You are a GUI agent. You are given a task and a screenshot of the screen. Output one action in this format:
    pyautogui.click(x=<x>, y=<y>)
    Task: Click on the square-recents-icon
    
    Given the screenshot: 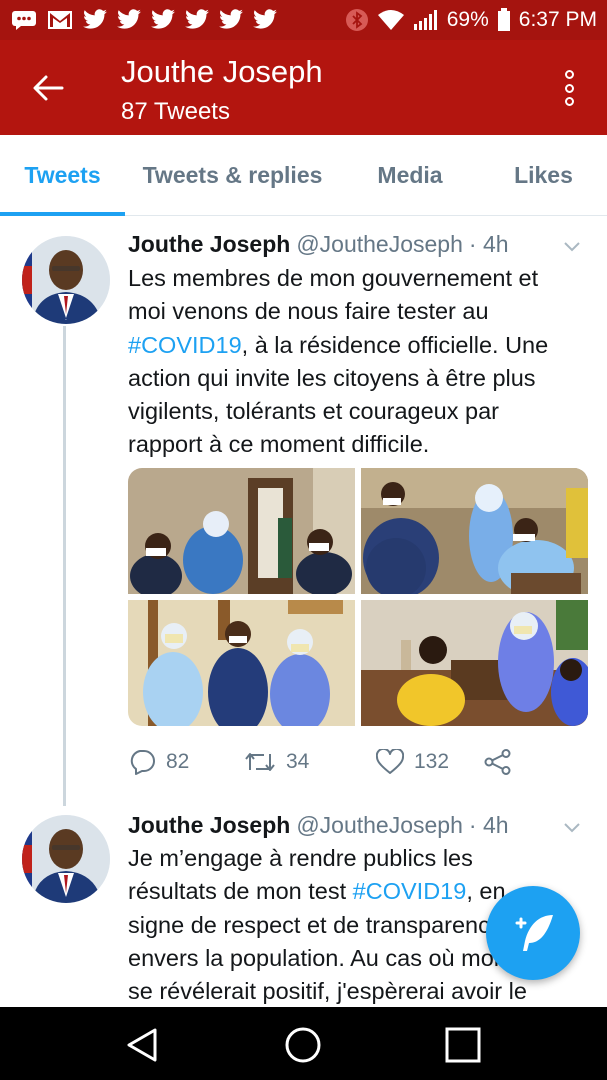 What is the action you would take?
    pyautogui.click(x=463, y=1045)
    